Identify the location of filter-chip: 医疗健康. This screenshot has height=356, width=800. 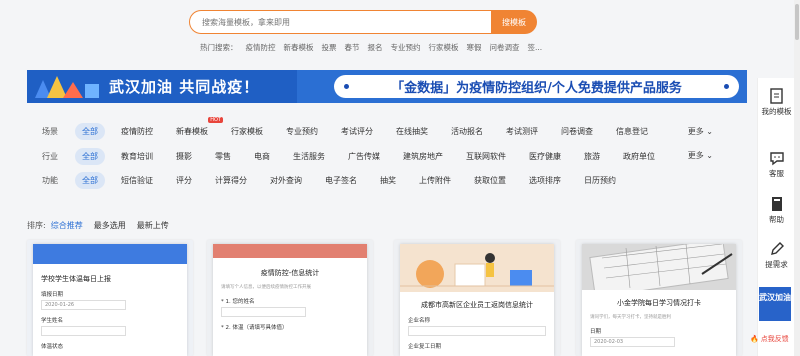
(545, 156).